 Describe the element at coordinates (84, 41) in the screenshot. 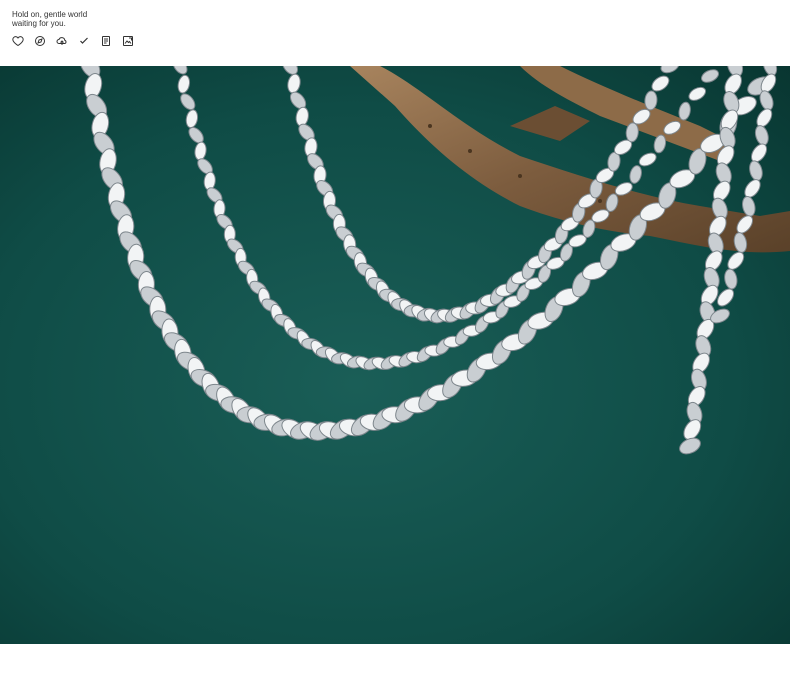

I see `check-icon` at that location.